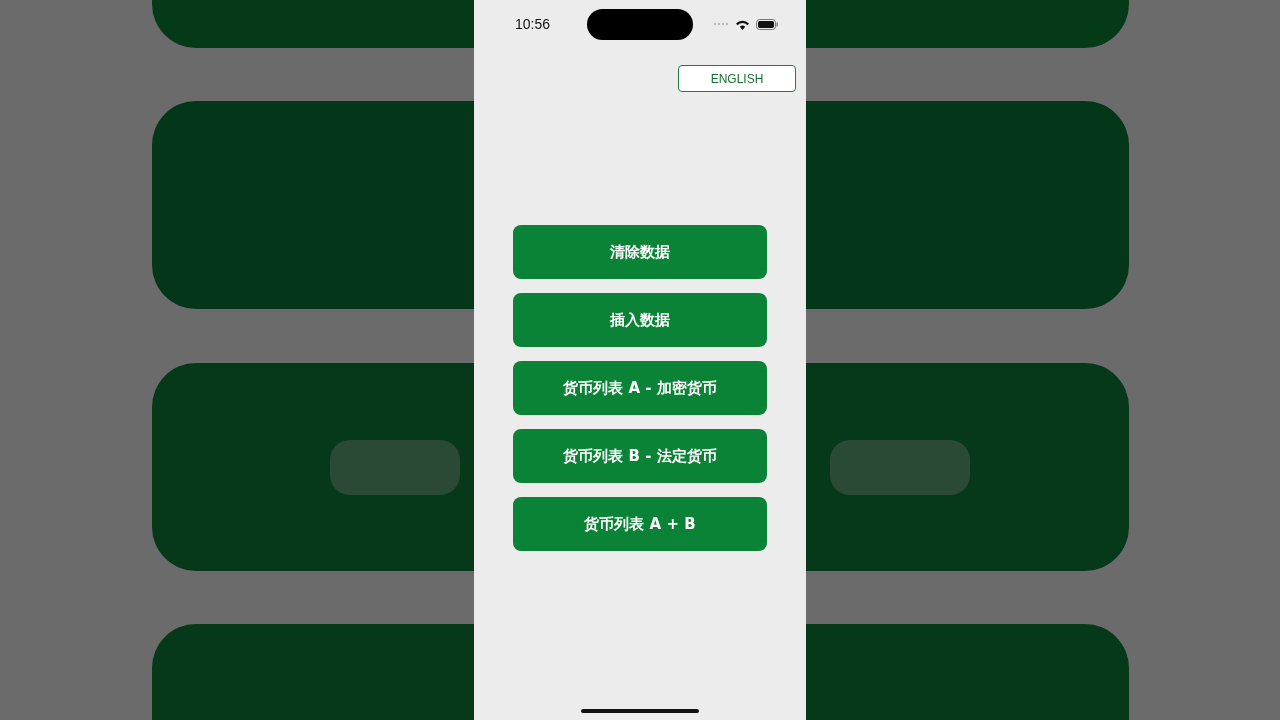 This screenshot has height=720, width=1280. Describe the element at coordinates (742, 24) in the screenshot. I see `wifi-icon` at that location.